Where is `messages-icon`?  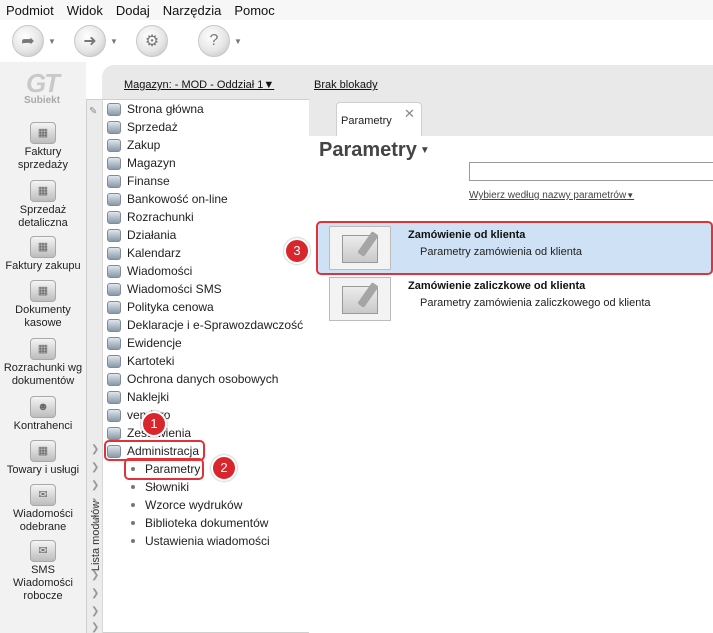
messages-icon is located at coordinates (114, 271).